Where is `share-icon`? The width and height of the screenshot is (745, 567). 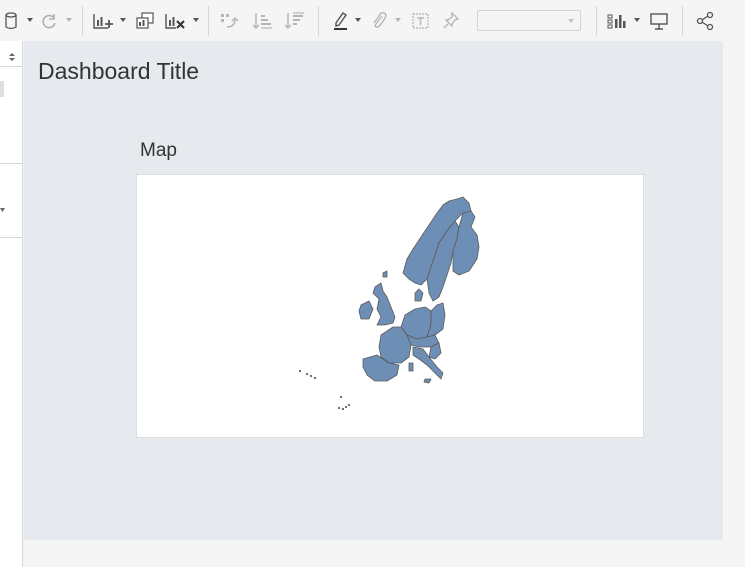 share-icon is located at coordinates (705, 21).